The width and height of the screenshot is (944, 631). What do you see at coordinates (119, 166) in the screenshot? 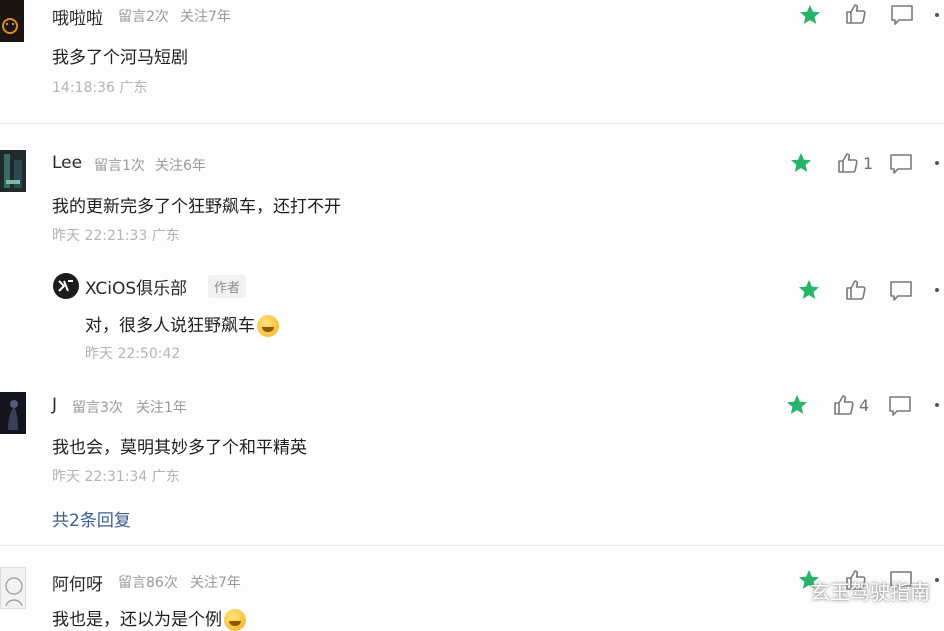
I see `message-count: 留言1次` at bounding box center [119, 166].